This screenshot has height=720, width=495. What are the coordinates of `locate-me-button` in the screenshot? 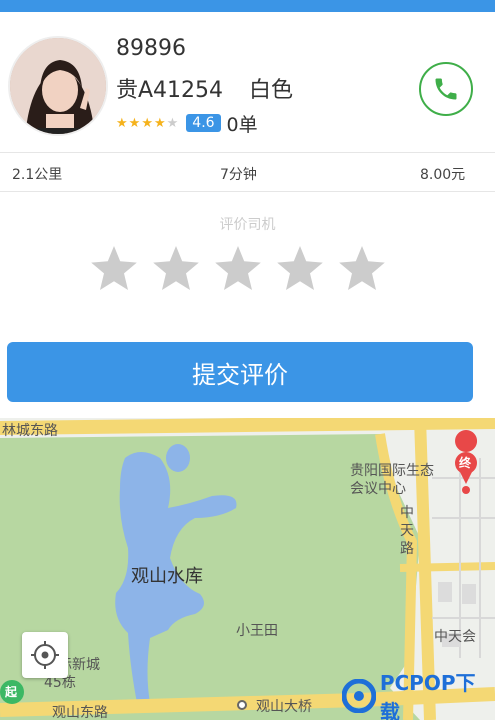 It's located at (45, 655).